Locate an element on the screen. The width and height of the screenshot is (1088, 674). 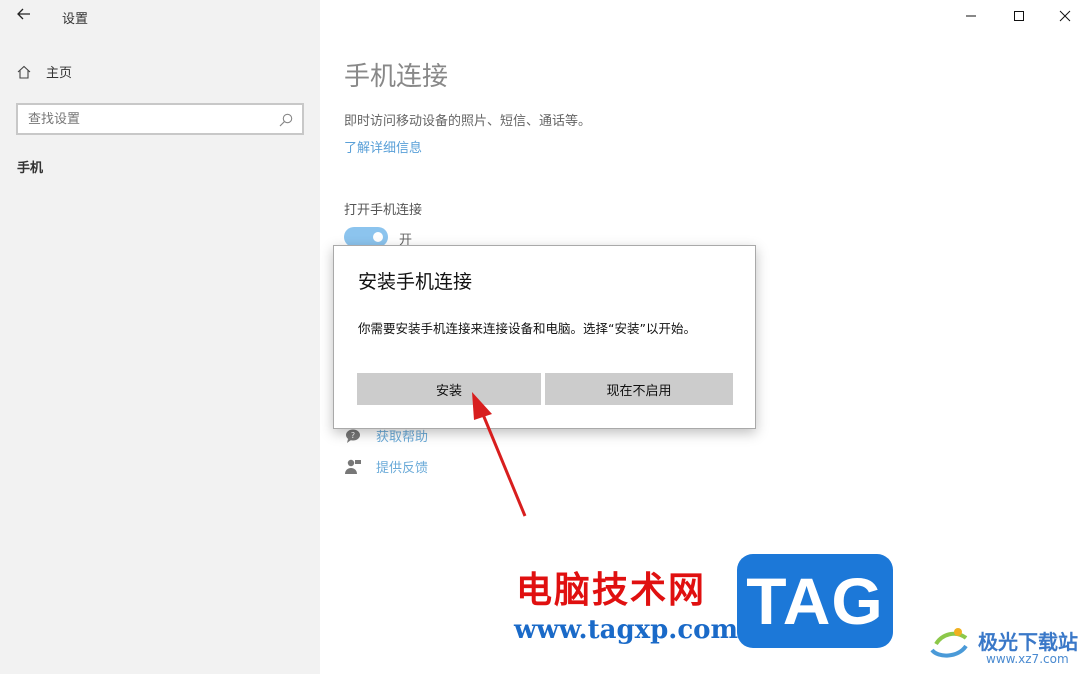
watermark-site-name: 电脑技术网 is located at coordinates (611, 590).